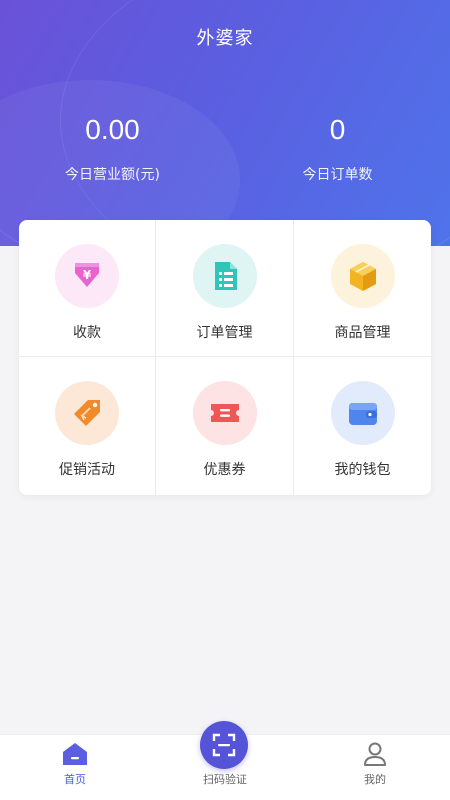 This screenshot has width=450, height=800. Describe the element at coordinates (75, 779) in the screenshot. I see `tab-label: 首页` at that location.